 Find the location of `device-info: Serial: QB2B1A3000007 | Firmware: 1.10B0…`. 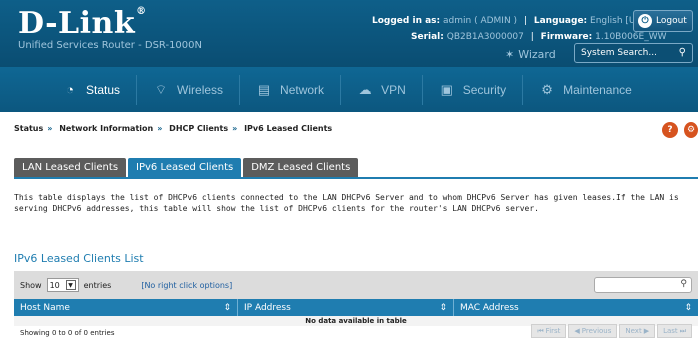

device-info: Serial: QB2B1A3000007 | Firmware: 1.10B0… is located at coordinates (539, 37).